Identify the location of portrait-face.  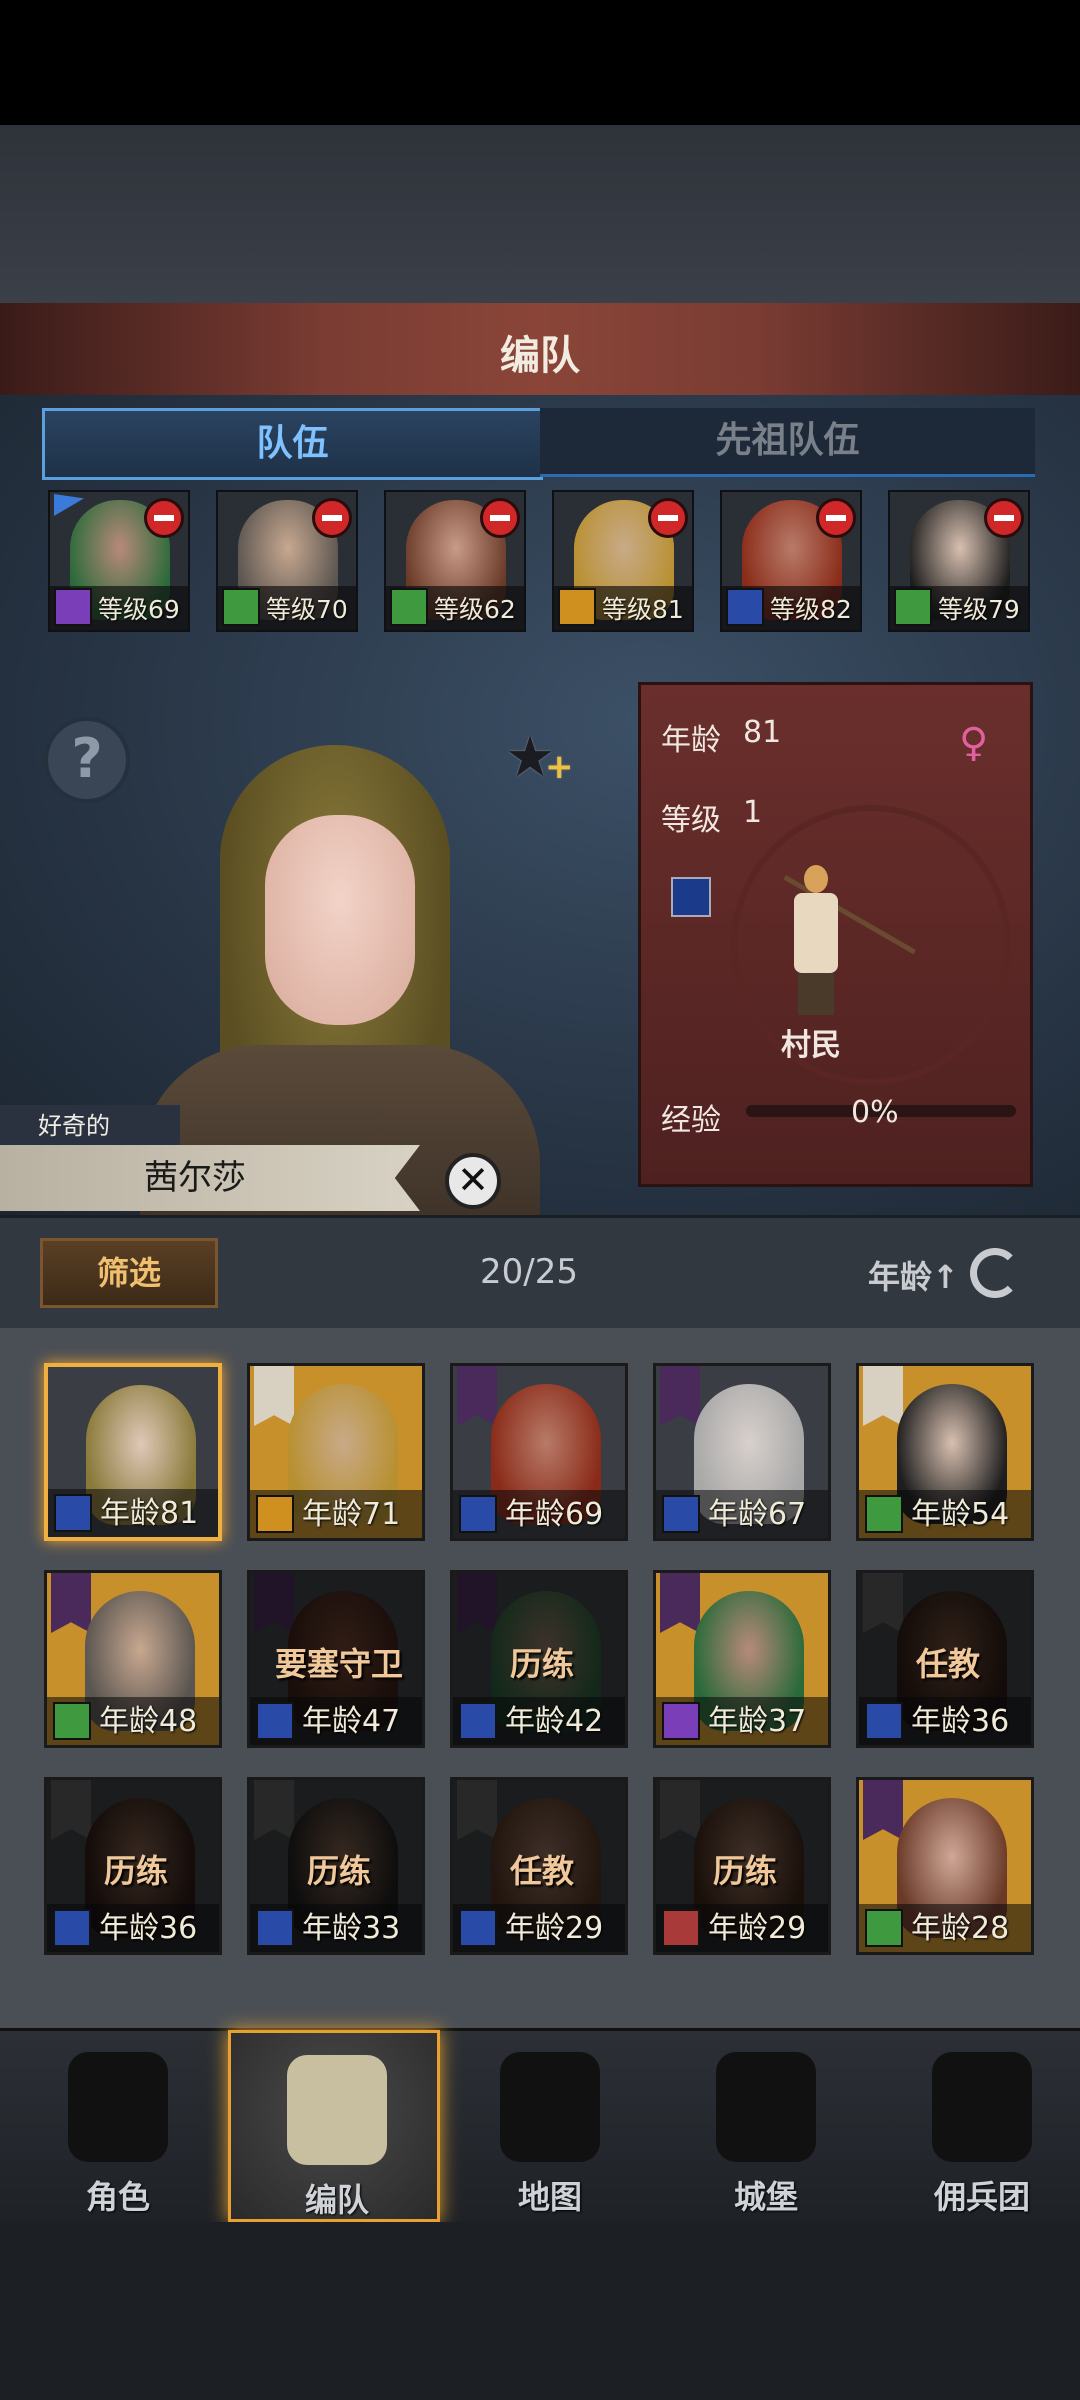
(340, 920).